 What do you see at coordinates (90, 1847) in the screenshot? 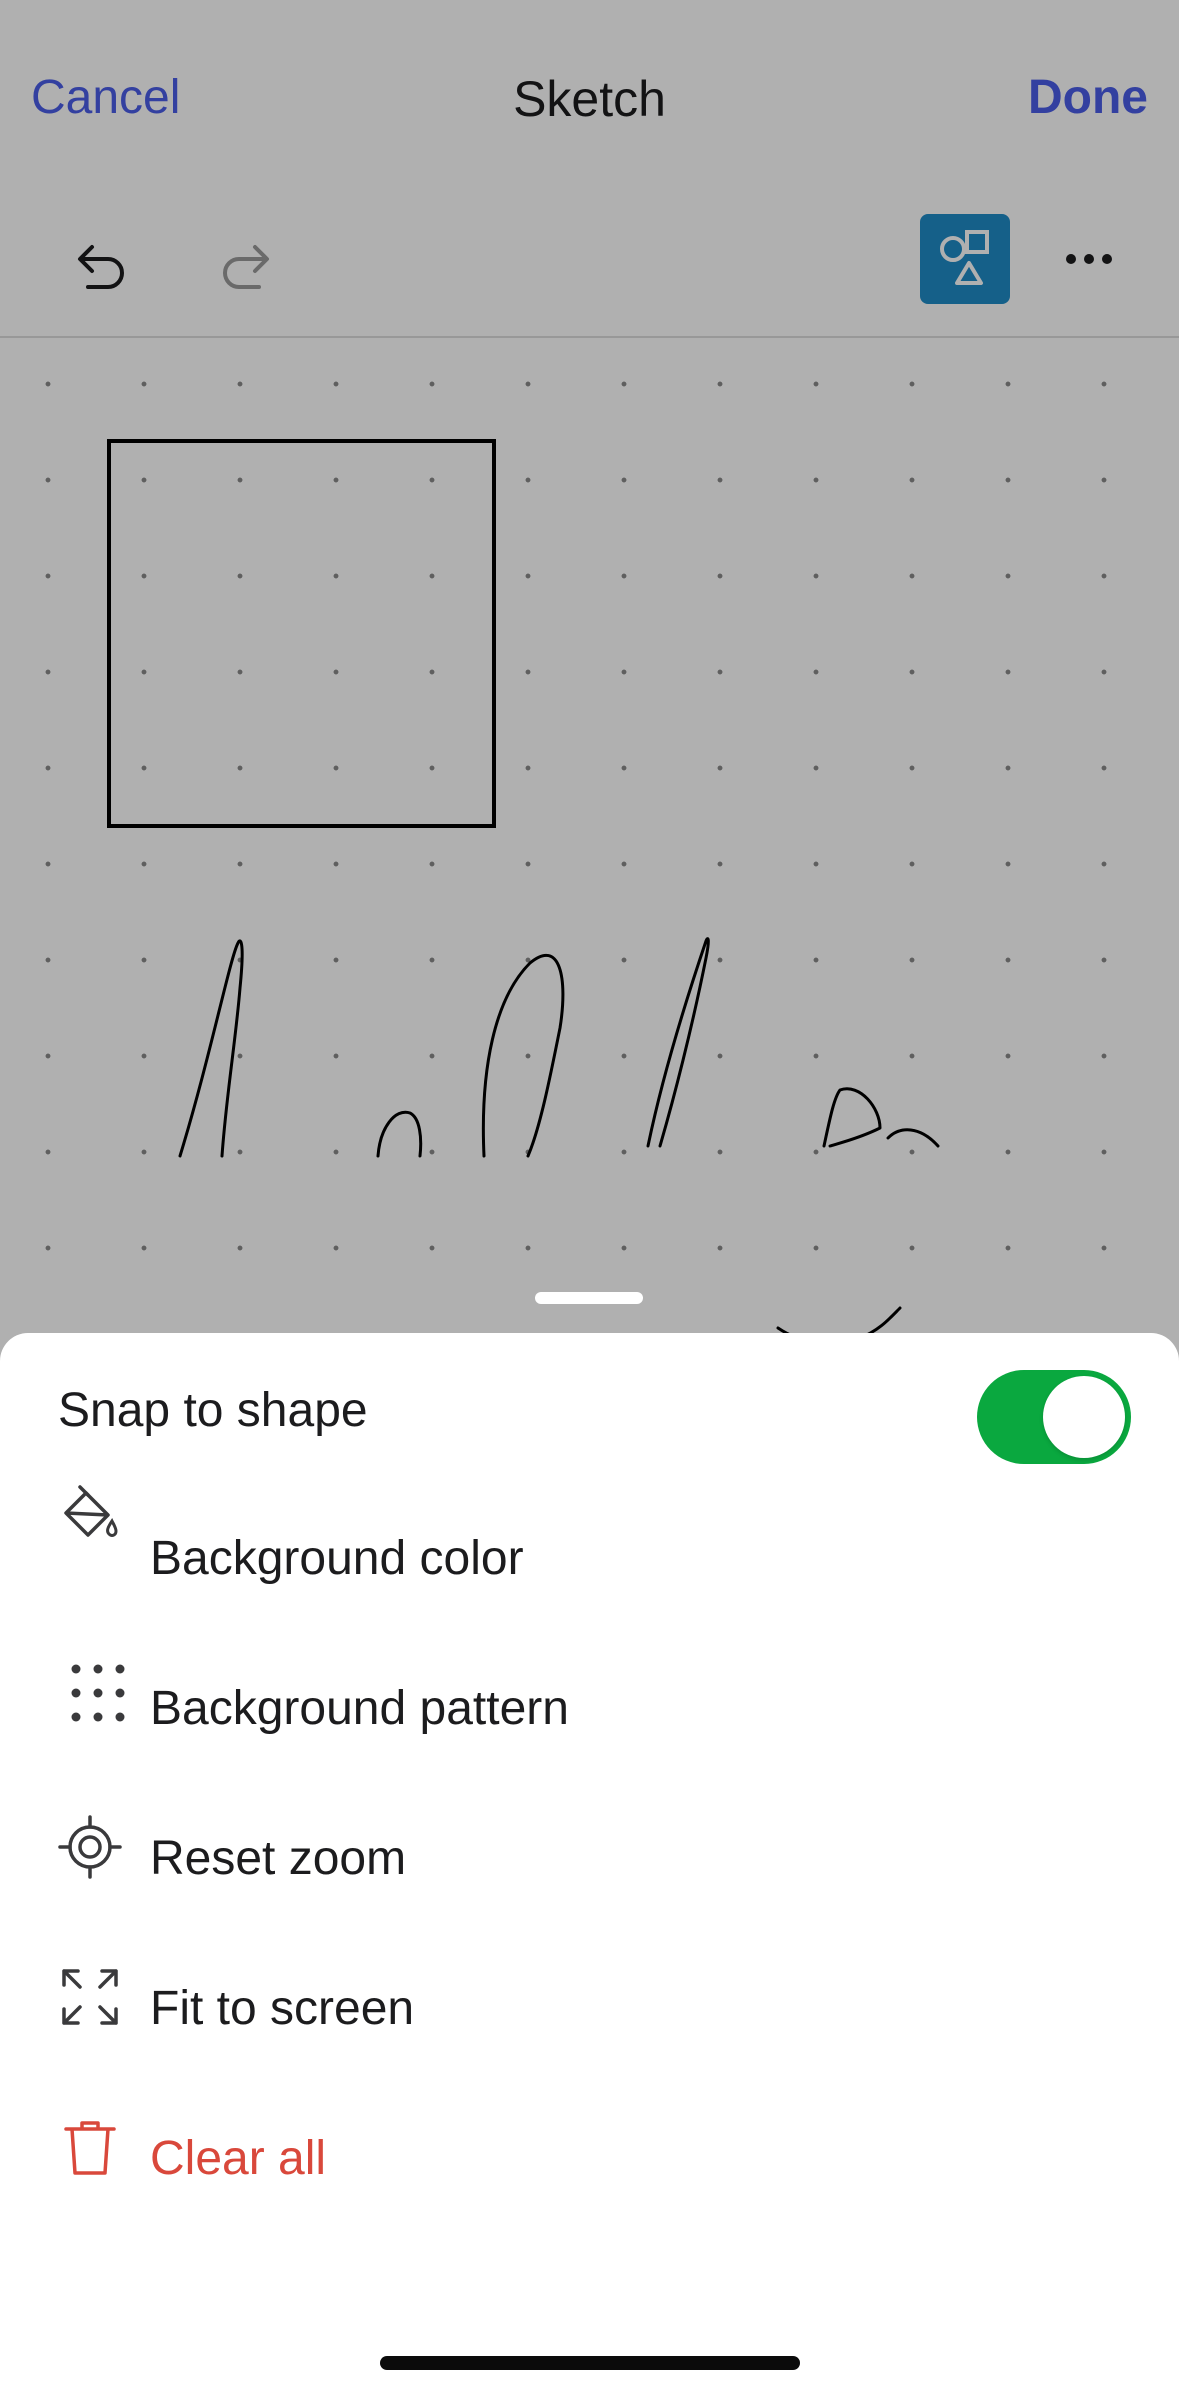
I see `target-icon` at bounding box center [90, 1847].